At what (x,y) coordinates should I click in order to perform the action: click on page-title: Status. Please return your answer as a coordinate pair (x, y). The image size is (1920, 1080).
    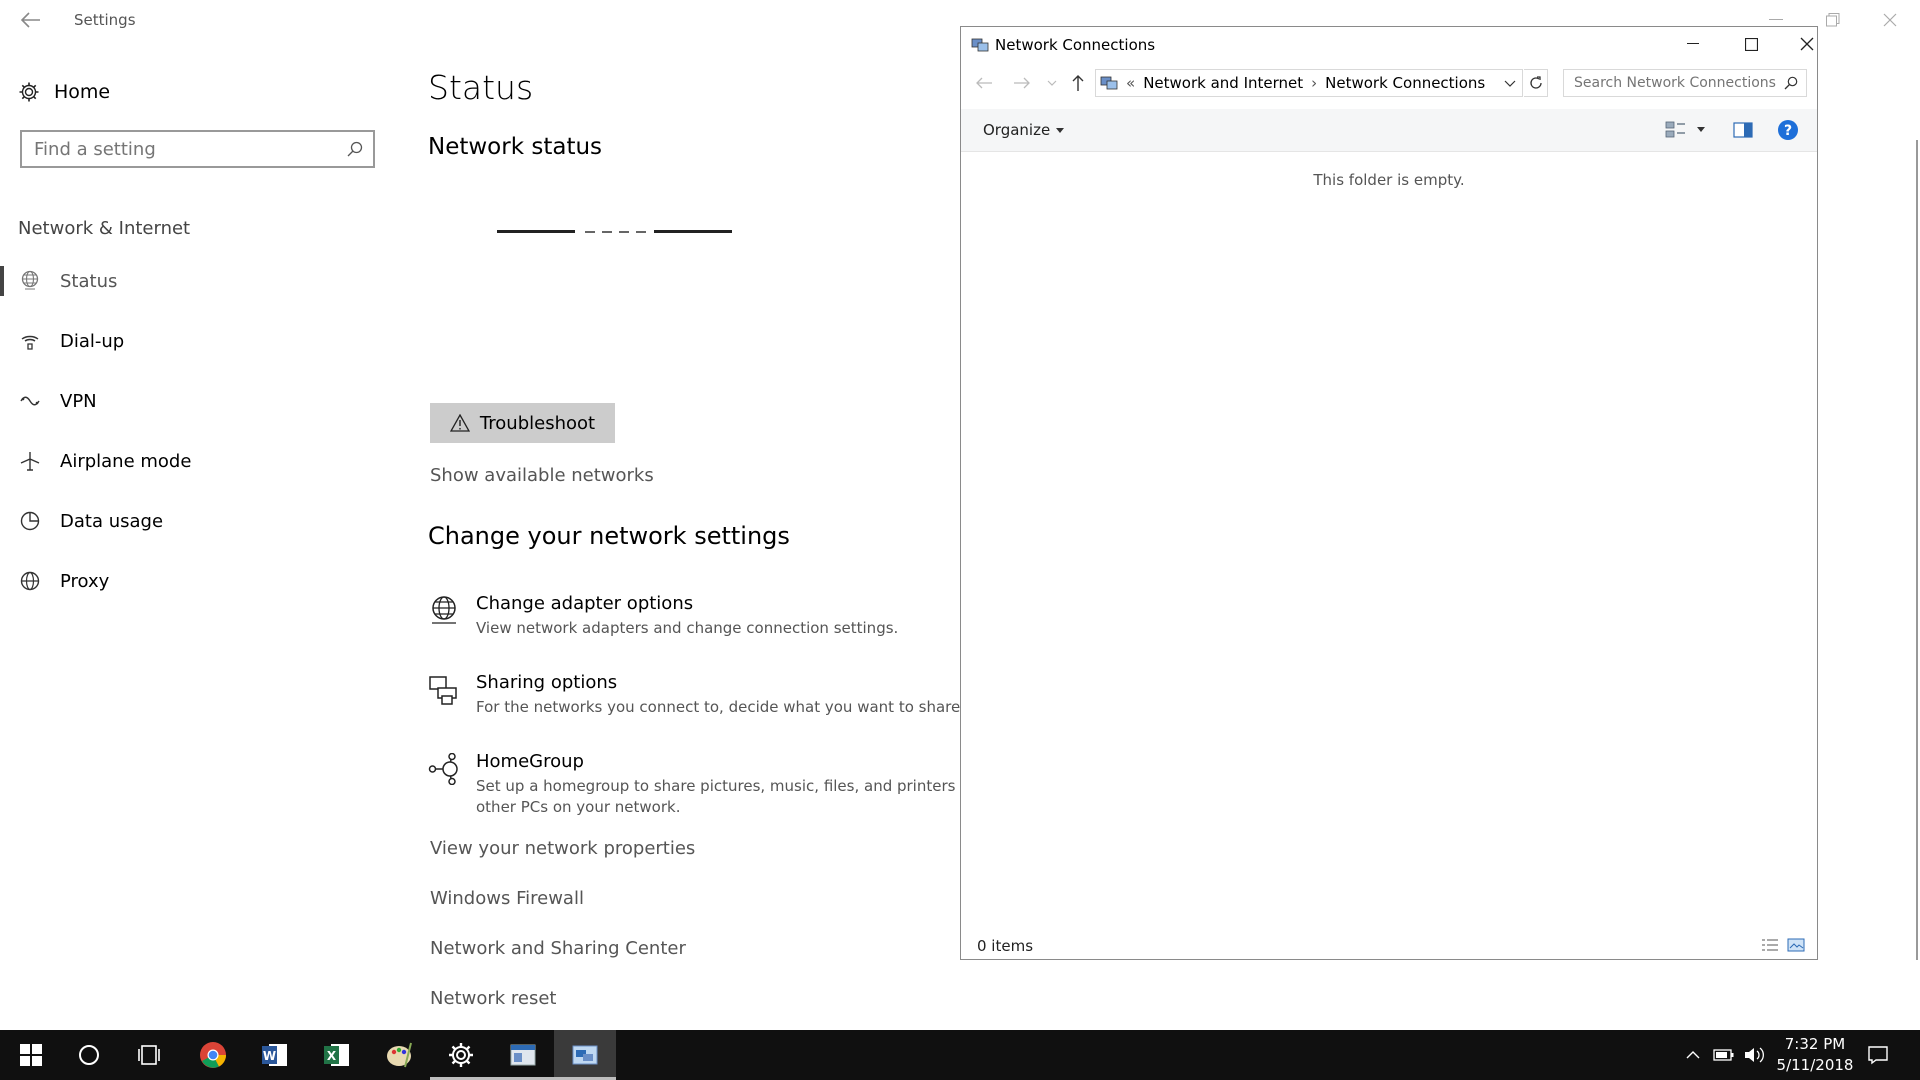
    Looking at the image, I should click on (481, 87).